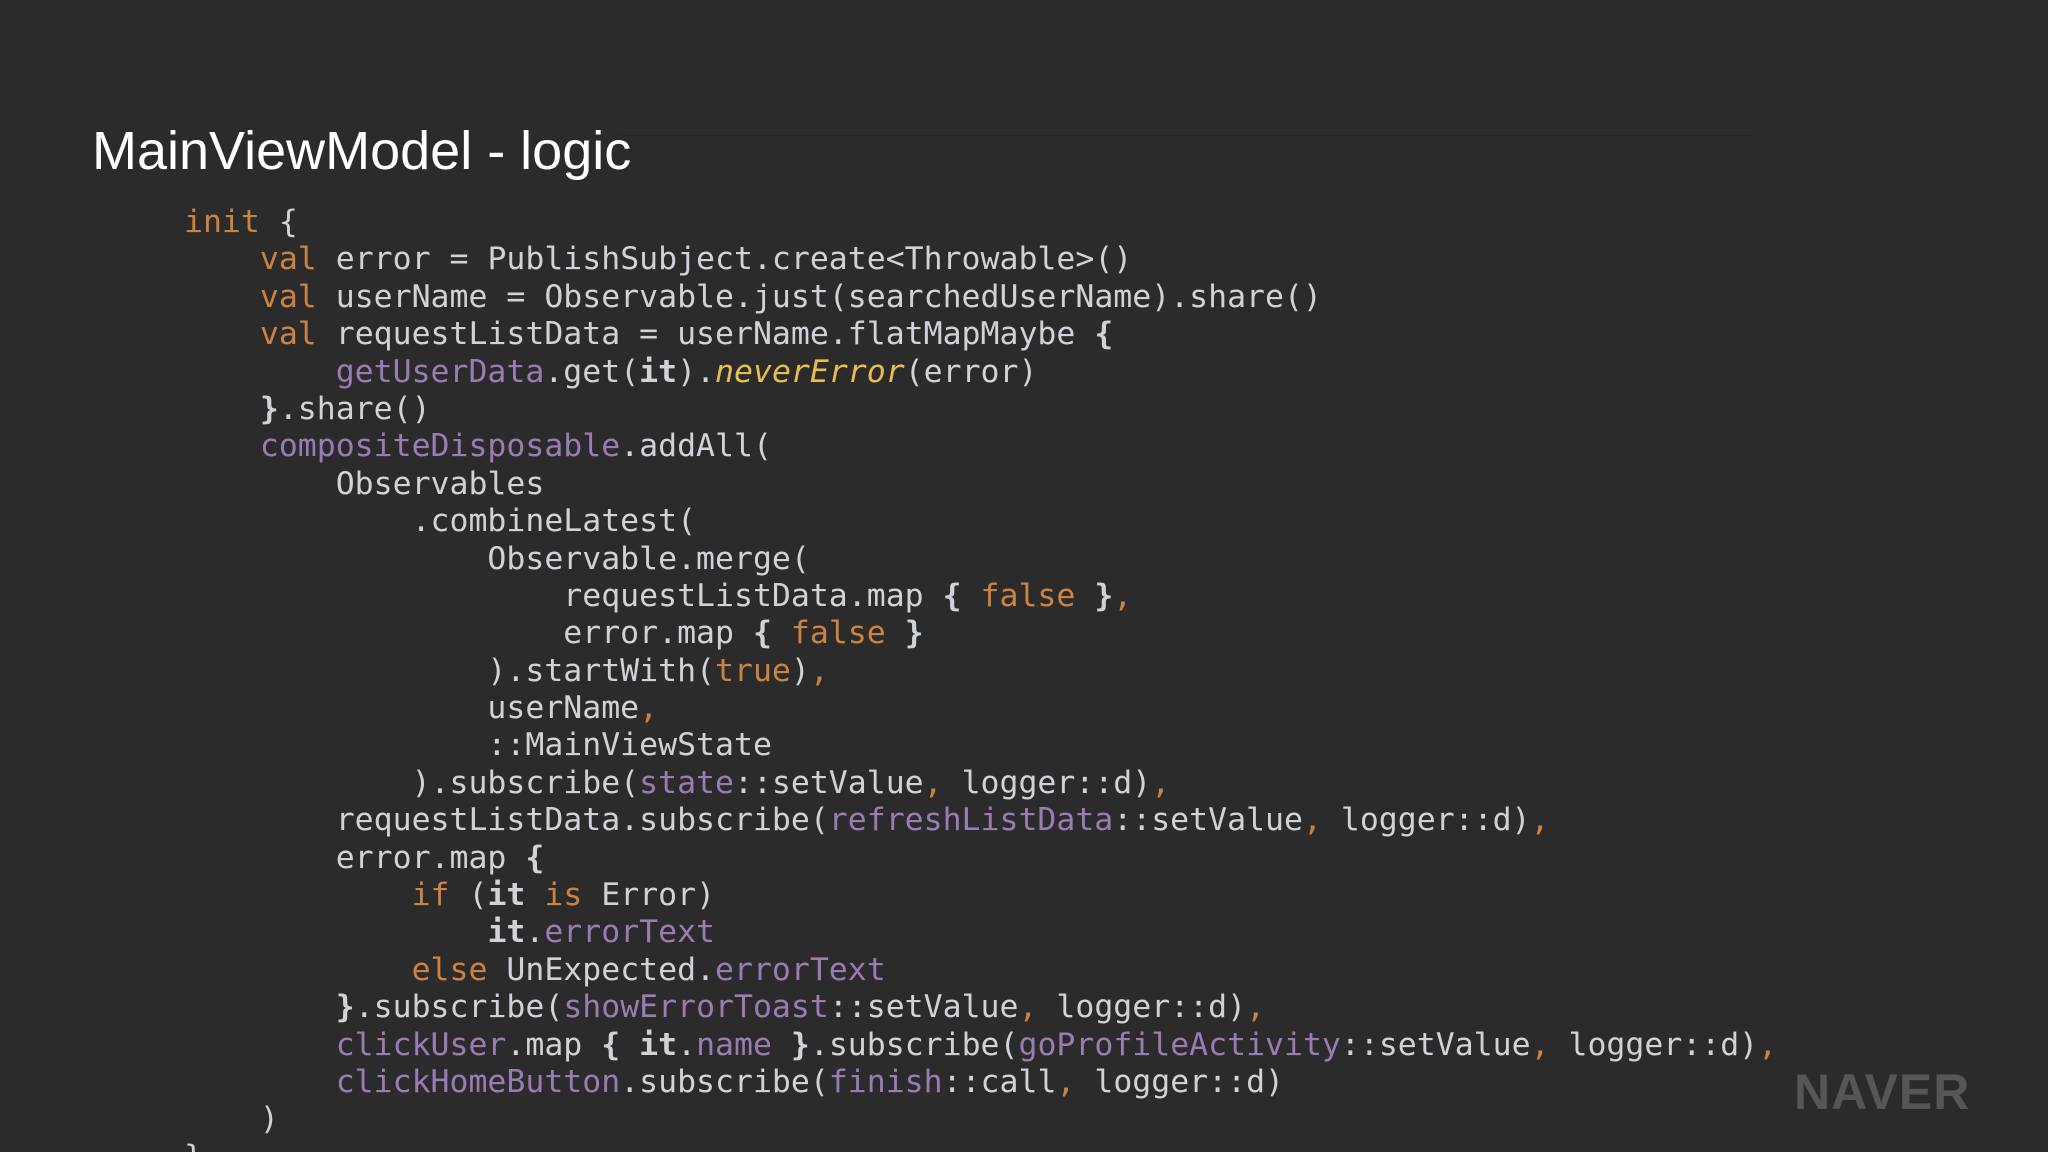 The width and height of the screenshot is (2048, 1152). What do you see at coordinates (696, 446) in the screenshot?
I see `code-token: .addAll(` at bounding box center [696, 446].